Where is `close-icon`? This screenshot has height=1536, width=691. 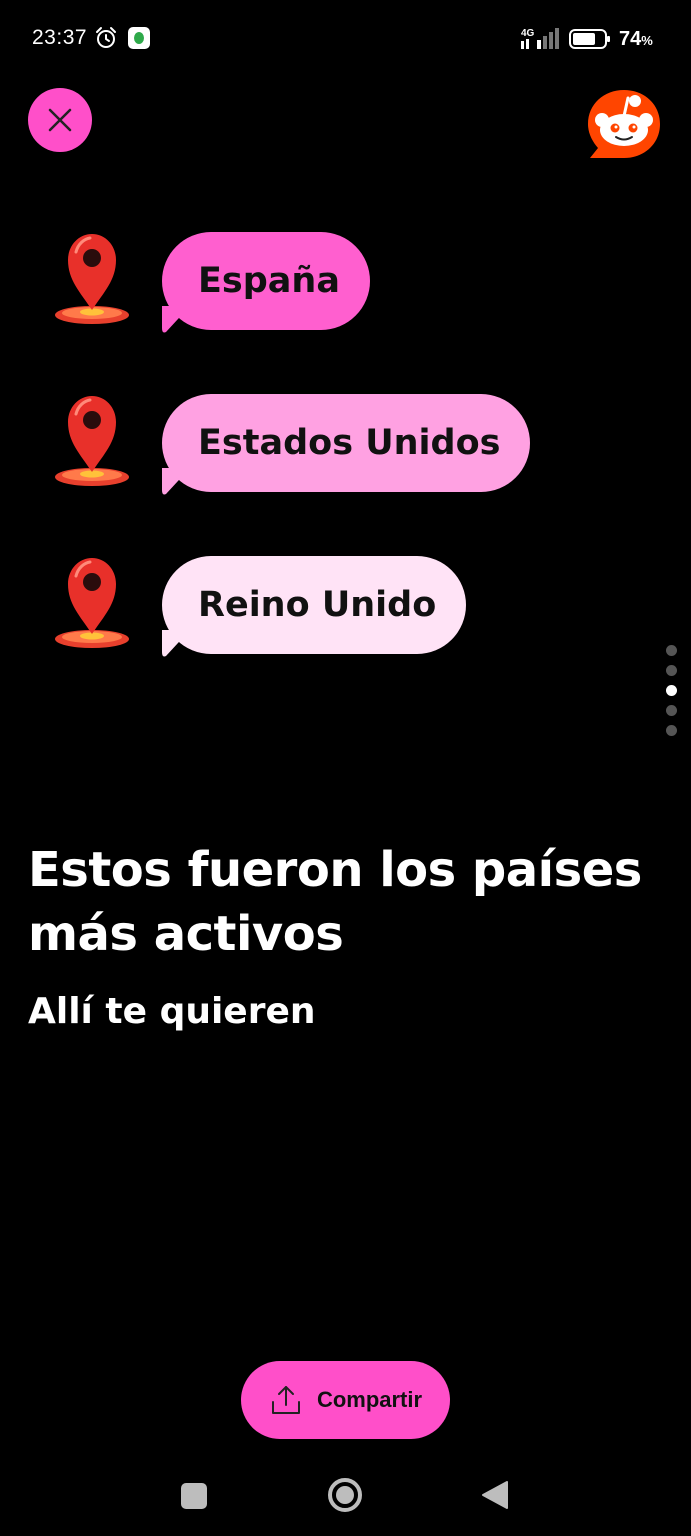
close-icon is located at coordinates (60, 120).